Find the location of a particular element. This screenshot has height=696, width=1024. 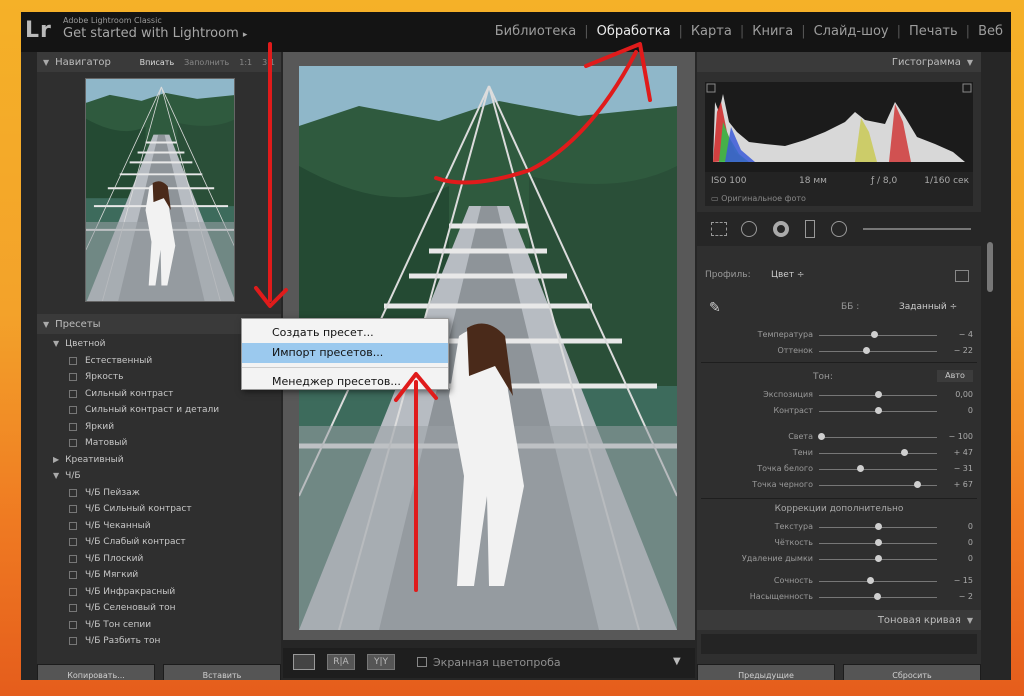

preset-item: Ч/Б Слабый контраст is located at coordinates (159, 542).